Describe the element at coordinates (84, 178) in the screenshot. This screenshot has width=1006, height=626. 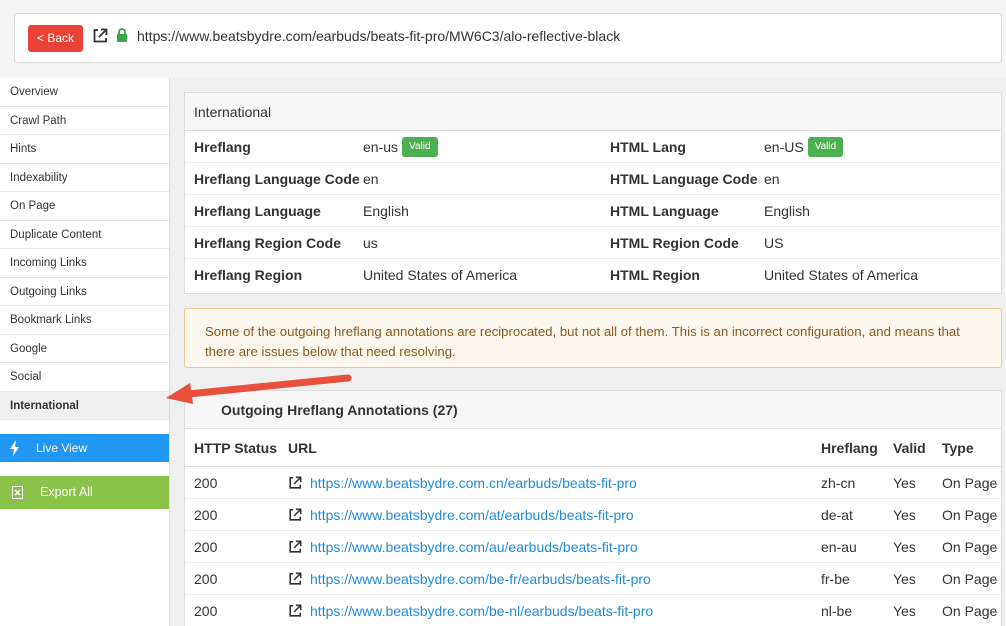
I see `sidebar-item-indexability: Indexability` at that location.